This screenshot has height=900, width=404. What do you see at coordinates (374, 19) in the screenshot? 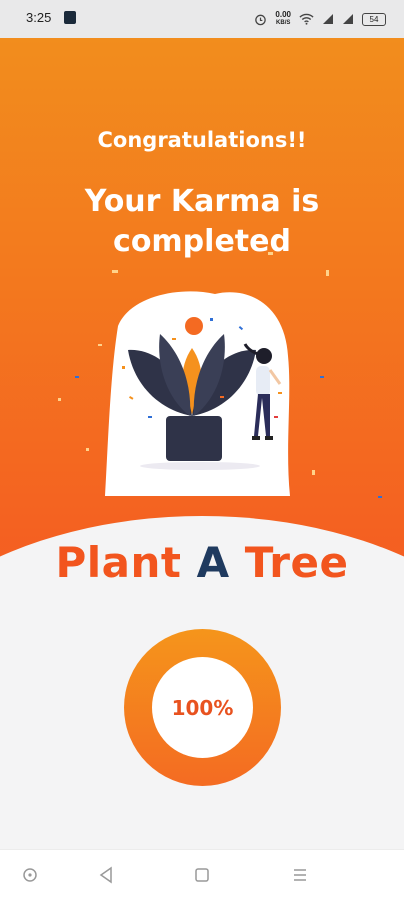
I see `battery-icon: 54` at bounding box center [374, 19].